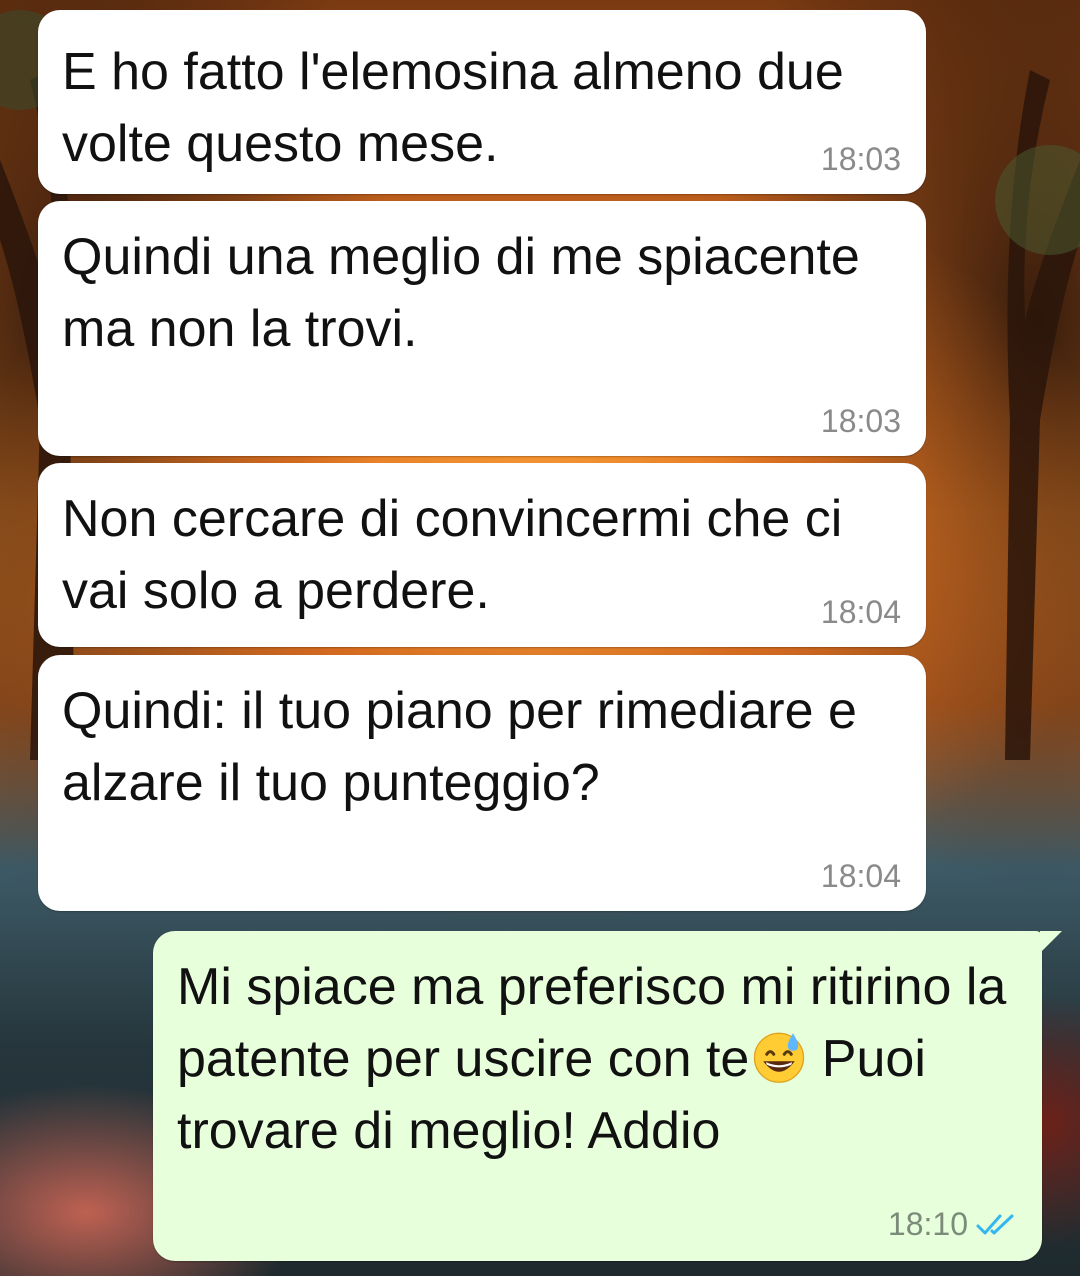 The image size is (1080, 1276). I want to click on grinning-face-with-sweat-icon, so click(779, 1057).